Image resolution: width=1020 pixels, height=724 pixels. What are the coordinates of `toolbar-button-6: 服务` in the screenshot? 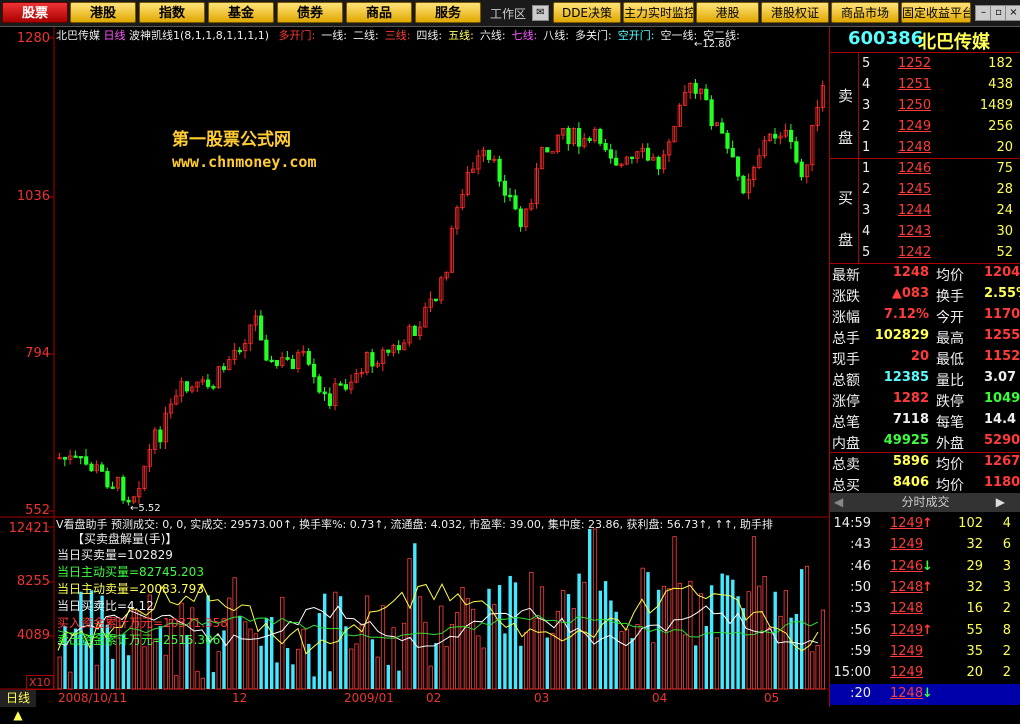 It's located at (448, 12).